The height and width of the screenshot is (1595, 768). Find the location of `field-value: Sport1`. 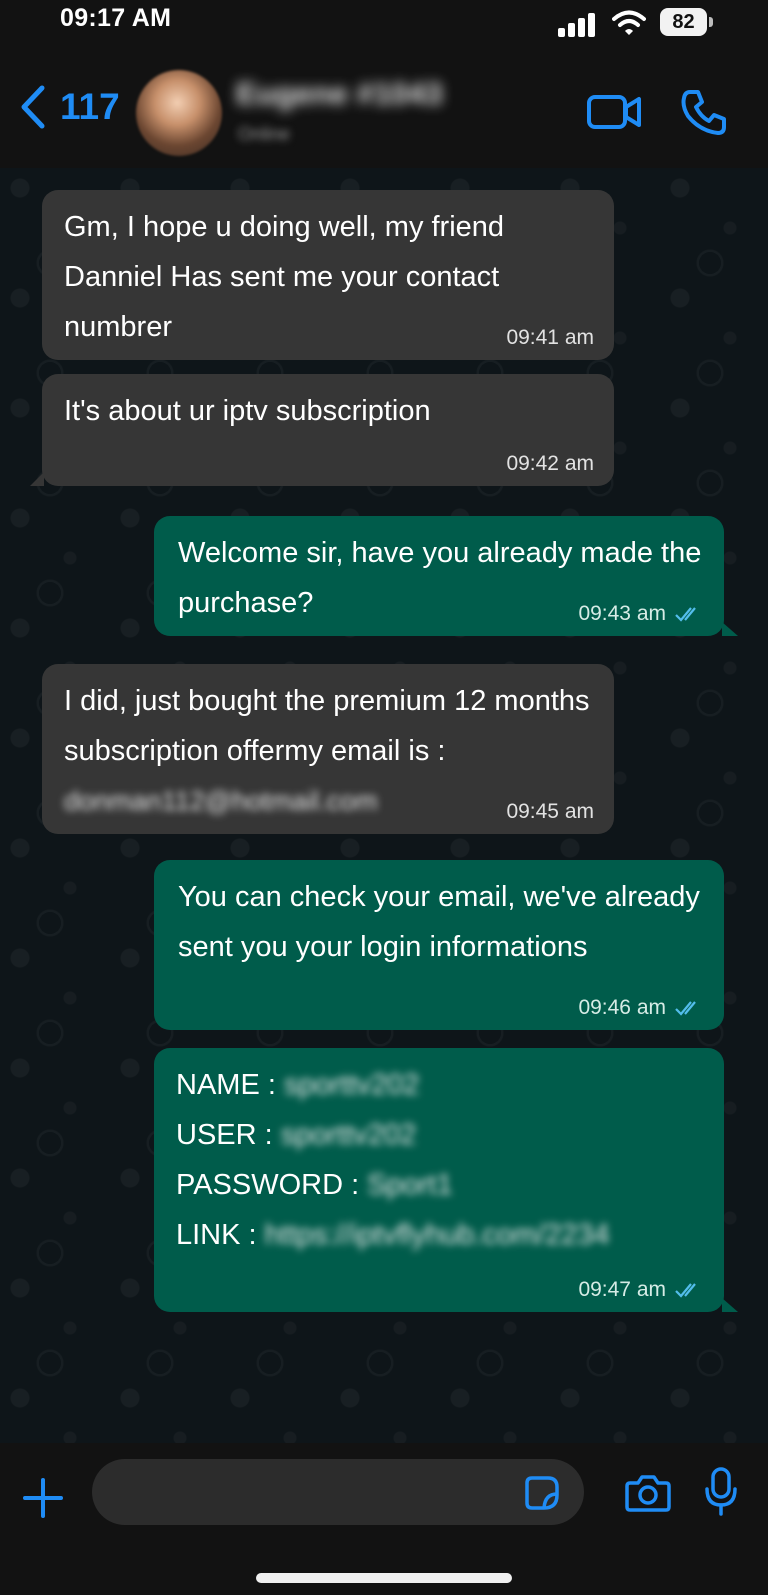

field-value: Sport1 is located at coordinates (410, 1185).